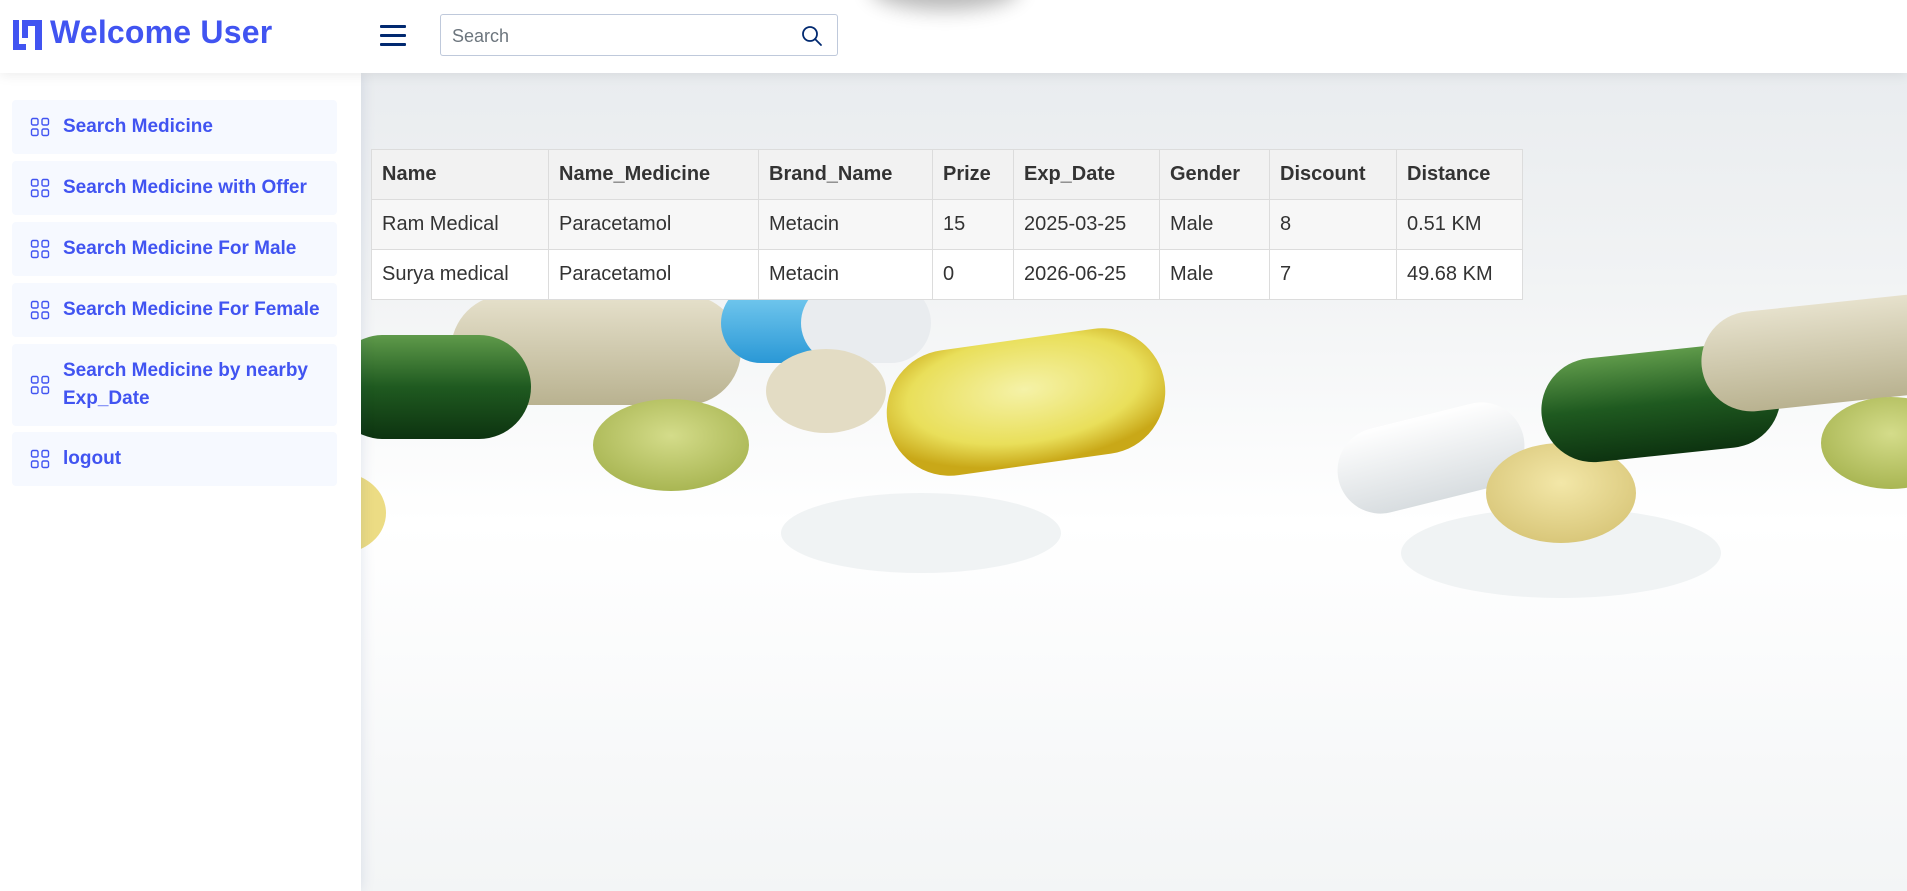 Image resolution: width=1907 pixels, height=891 pixels. Describe the element at coordinates (161, 32) in the screenshot. I see `brand-title: Welcome User` at that location.